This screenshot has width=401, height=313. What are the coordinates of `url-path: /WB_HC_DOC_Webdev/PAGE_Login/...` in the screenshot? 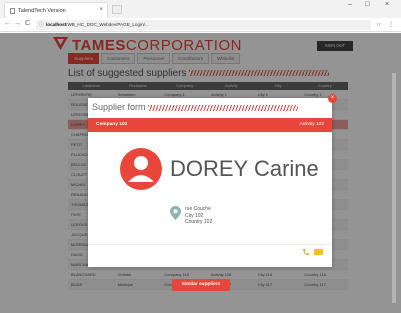 It's located at (107, 24).